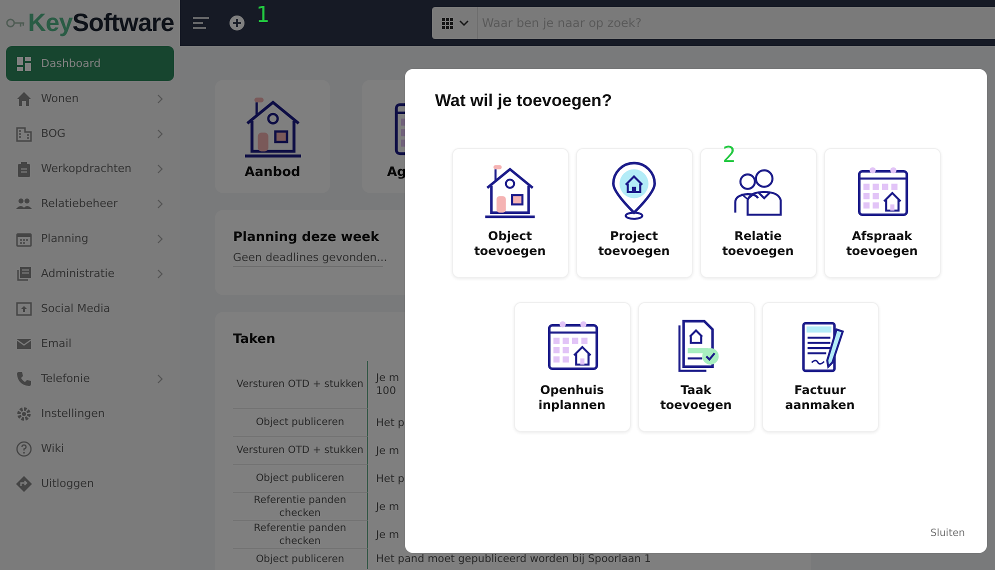 This screenshot has height=570, width=995. I want to click on sidebar-item: Werkopdrachten, so click(90, 168).